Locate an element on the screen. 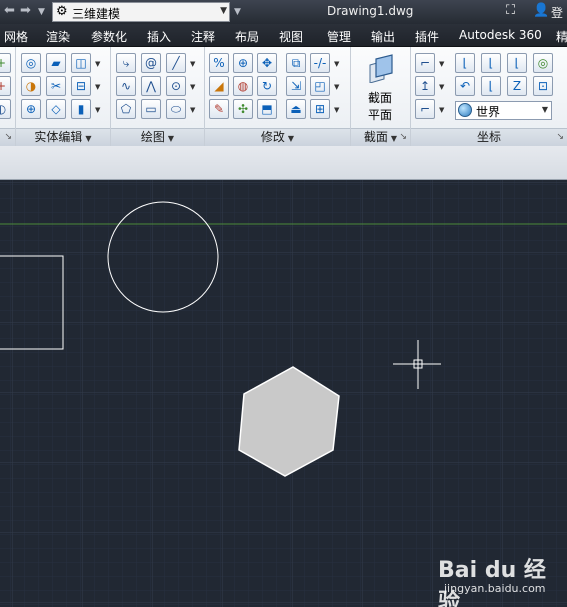 The height and width of the screenshot is (607, 567). panel-title-modify: 修改 is located at coordinates (273, 137).